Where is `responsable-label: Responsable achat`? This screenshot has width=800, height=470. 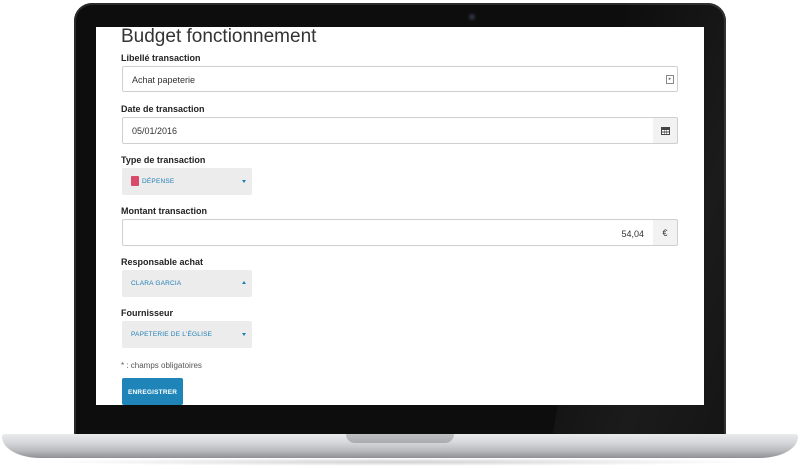 responsable-label: Responsable achat is located at coordinates (162, 262).